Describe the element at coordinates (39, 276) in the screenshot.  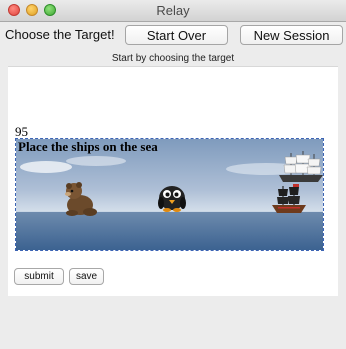
I see `submit-button: submit` at that location.